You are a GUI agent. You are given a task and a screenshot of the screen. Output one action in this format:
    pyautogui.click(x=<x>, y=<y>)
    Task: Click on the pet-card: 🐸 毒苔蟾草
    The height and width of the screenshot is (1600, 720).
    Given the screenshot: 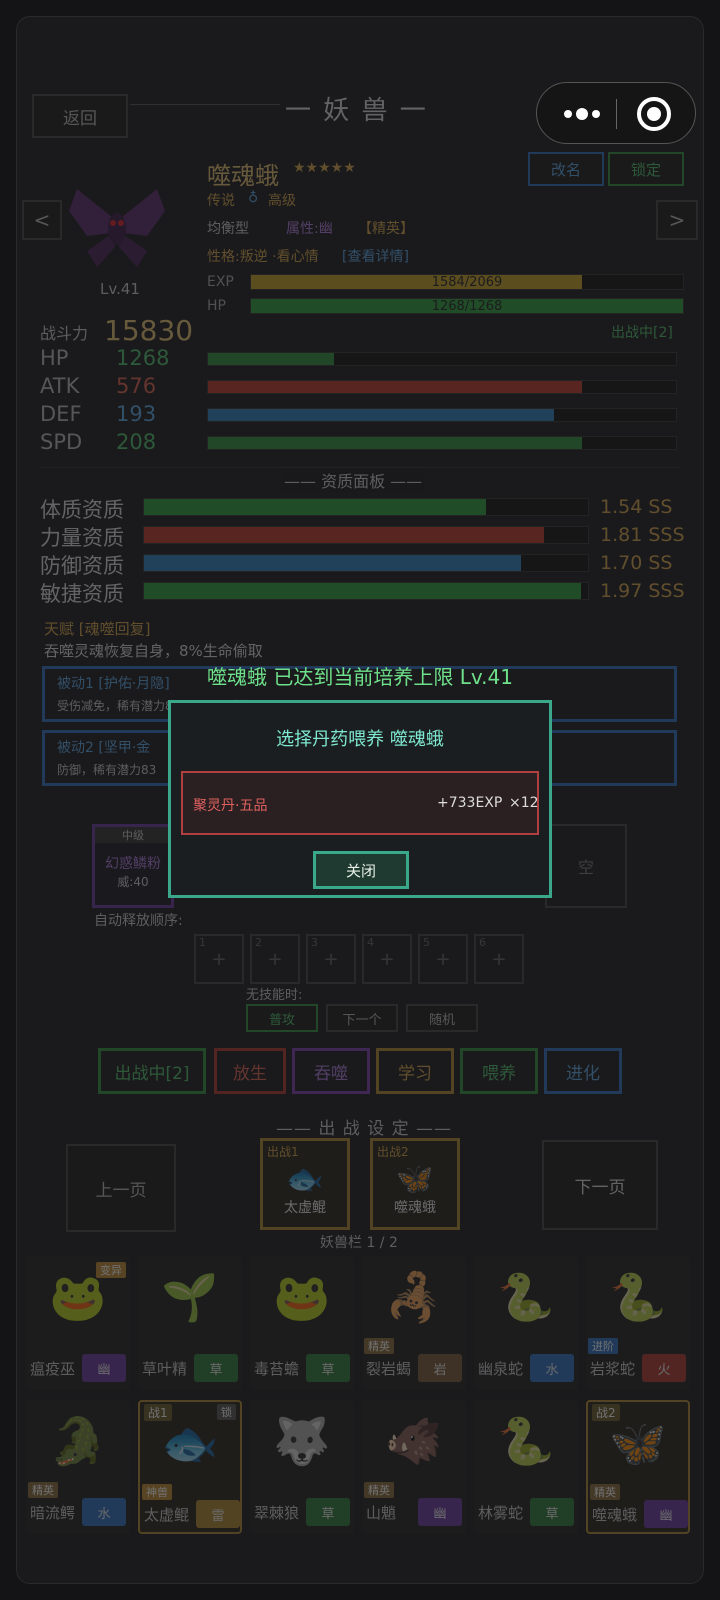 What is the action you would take?
    pyautogui.click(x=302, y=1323)
    